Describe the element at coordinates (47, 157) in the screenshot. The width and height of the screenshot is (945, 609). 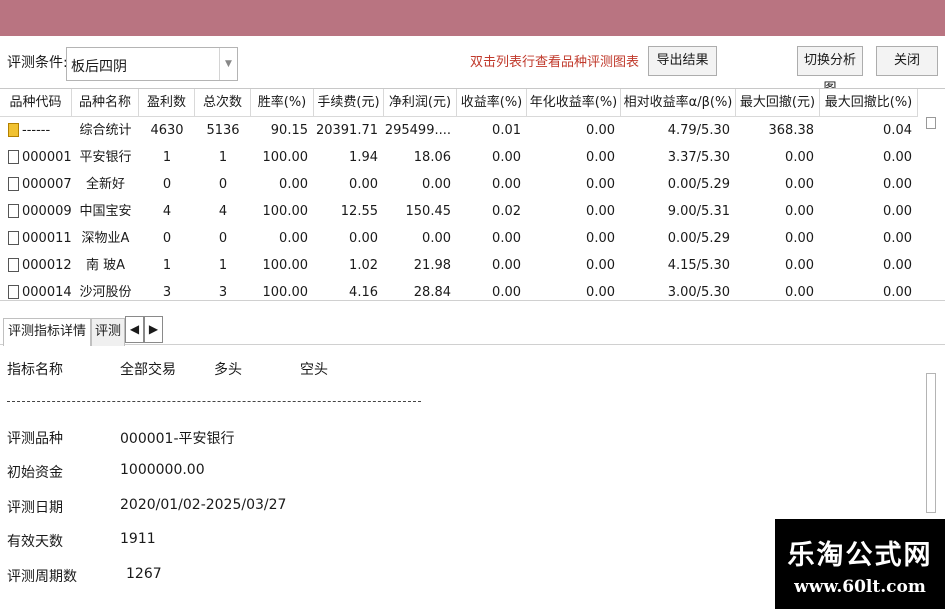
I see `cell-code: 000001` at that location.